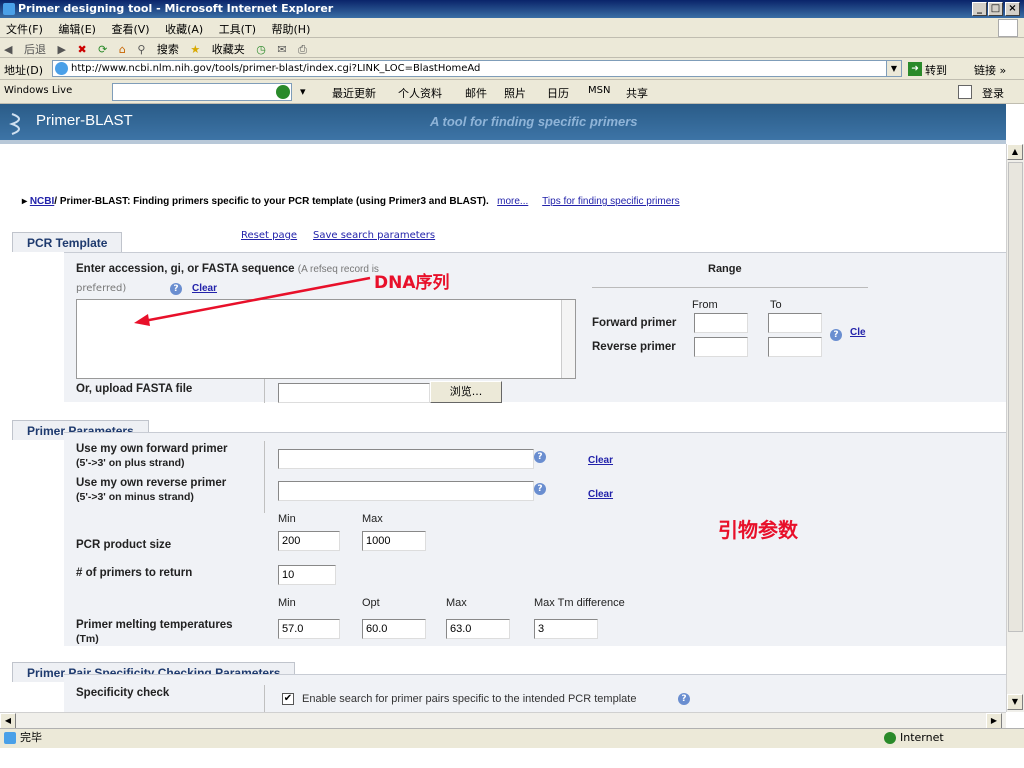 This screenshot has height=768, width=1024. What do you see at coordinates (9, 9) in the screenshot?
I see `ie-icon` at bounding box center [9, 9].